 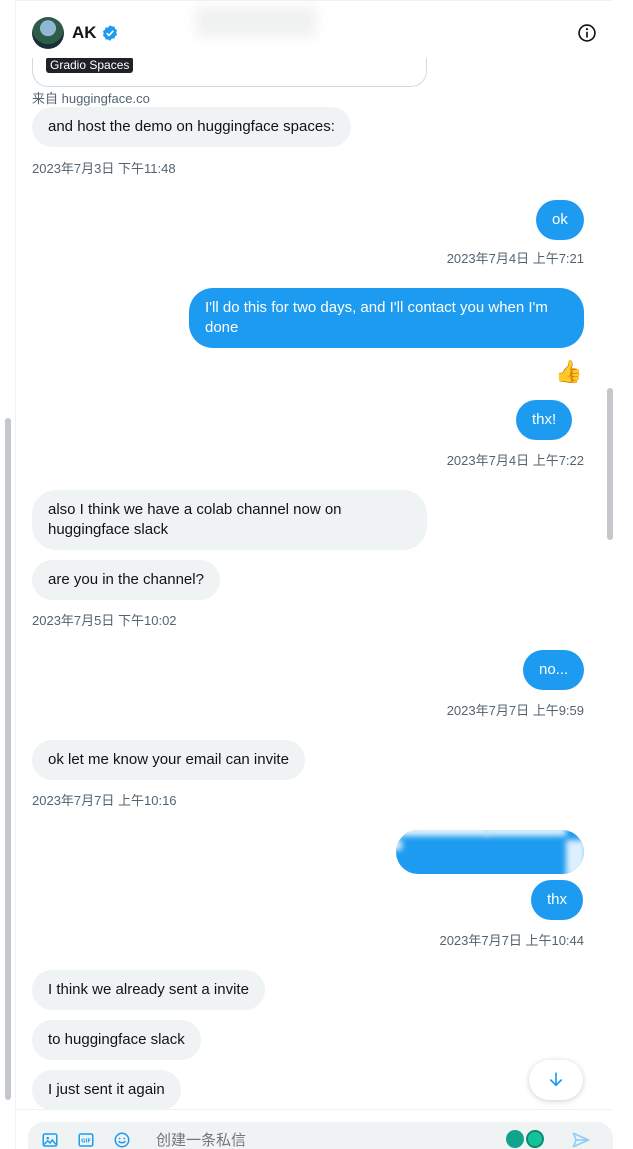 I want to click on message-bubble-outgoing: thx!, so click(x=544, y=420).